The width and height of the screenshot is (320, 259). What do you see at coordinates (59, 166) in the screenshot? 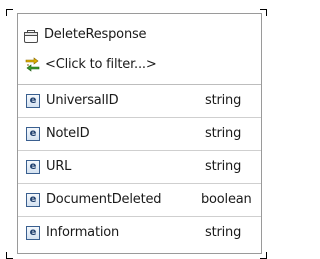
I see `element-name: URL` at bounding box center [59, 166].